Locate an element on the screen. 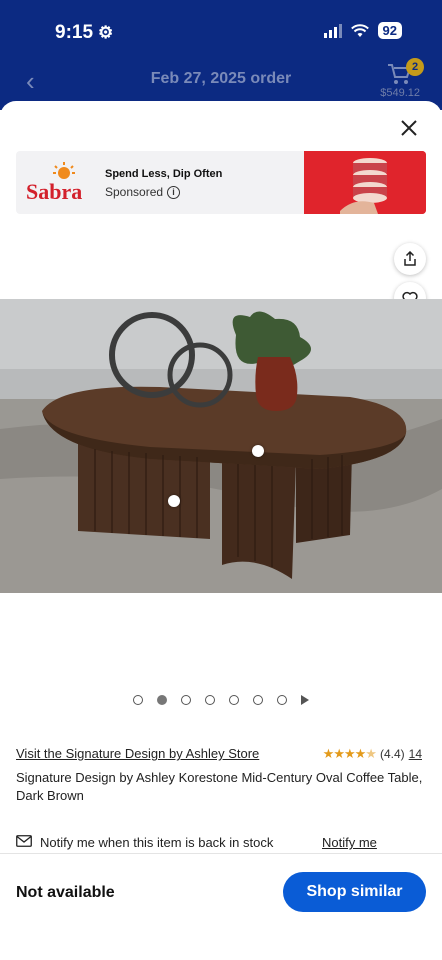 The width and height of the screenshot is (442, 960). product-rating: ★★★★★ (4.4) 14 is located at coordinates (372, 754).